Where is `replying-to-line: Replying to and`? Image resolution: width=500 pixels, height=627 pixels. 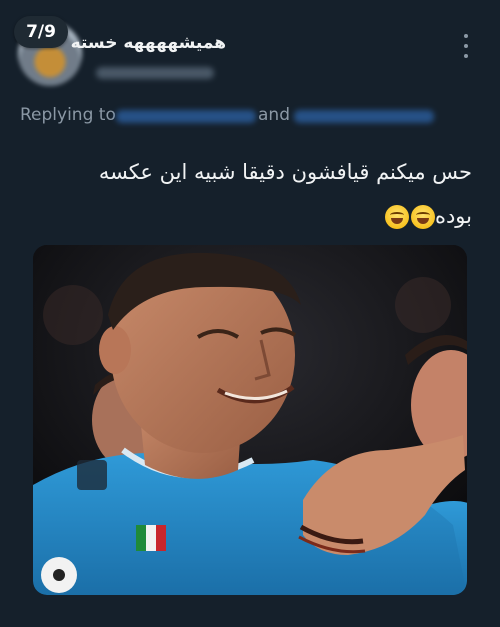
replying-to-line: Replying to and is located at coordinates (250, 115).